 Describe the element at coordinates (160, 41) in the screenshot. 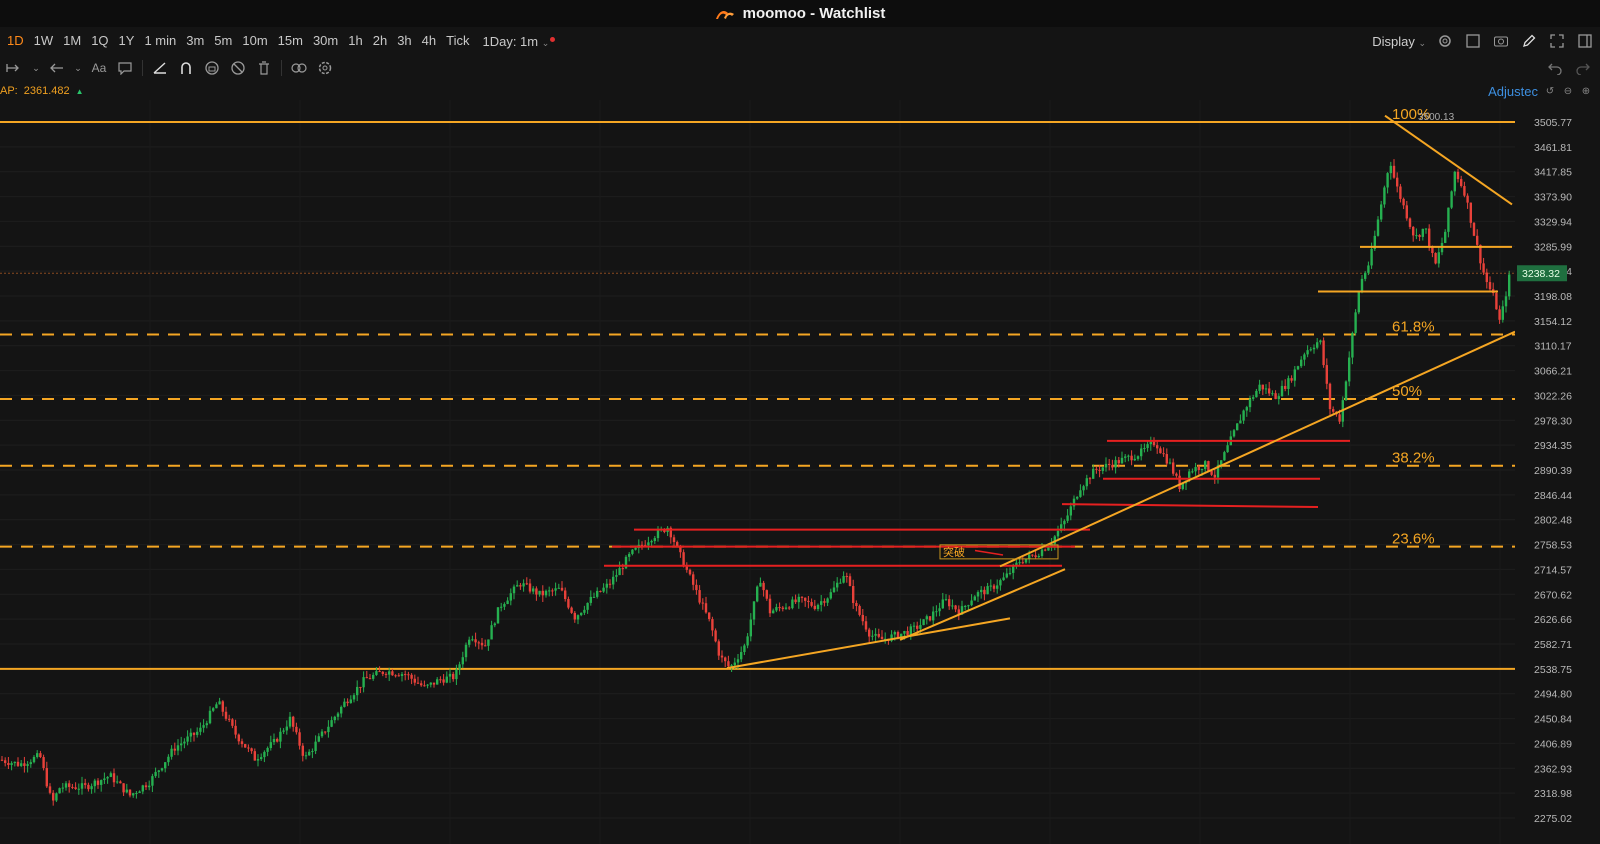

I see `timeframe-1-min: 1 min` at that location.